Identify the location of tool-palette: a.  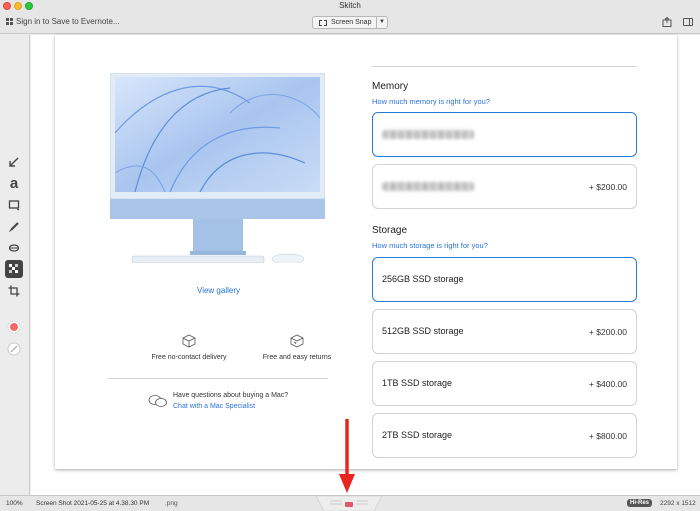
(15, 265).